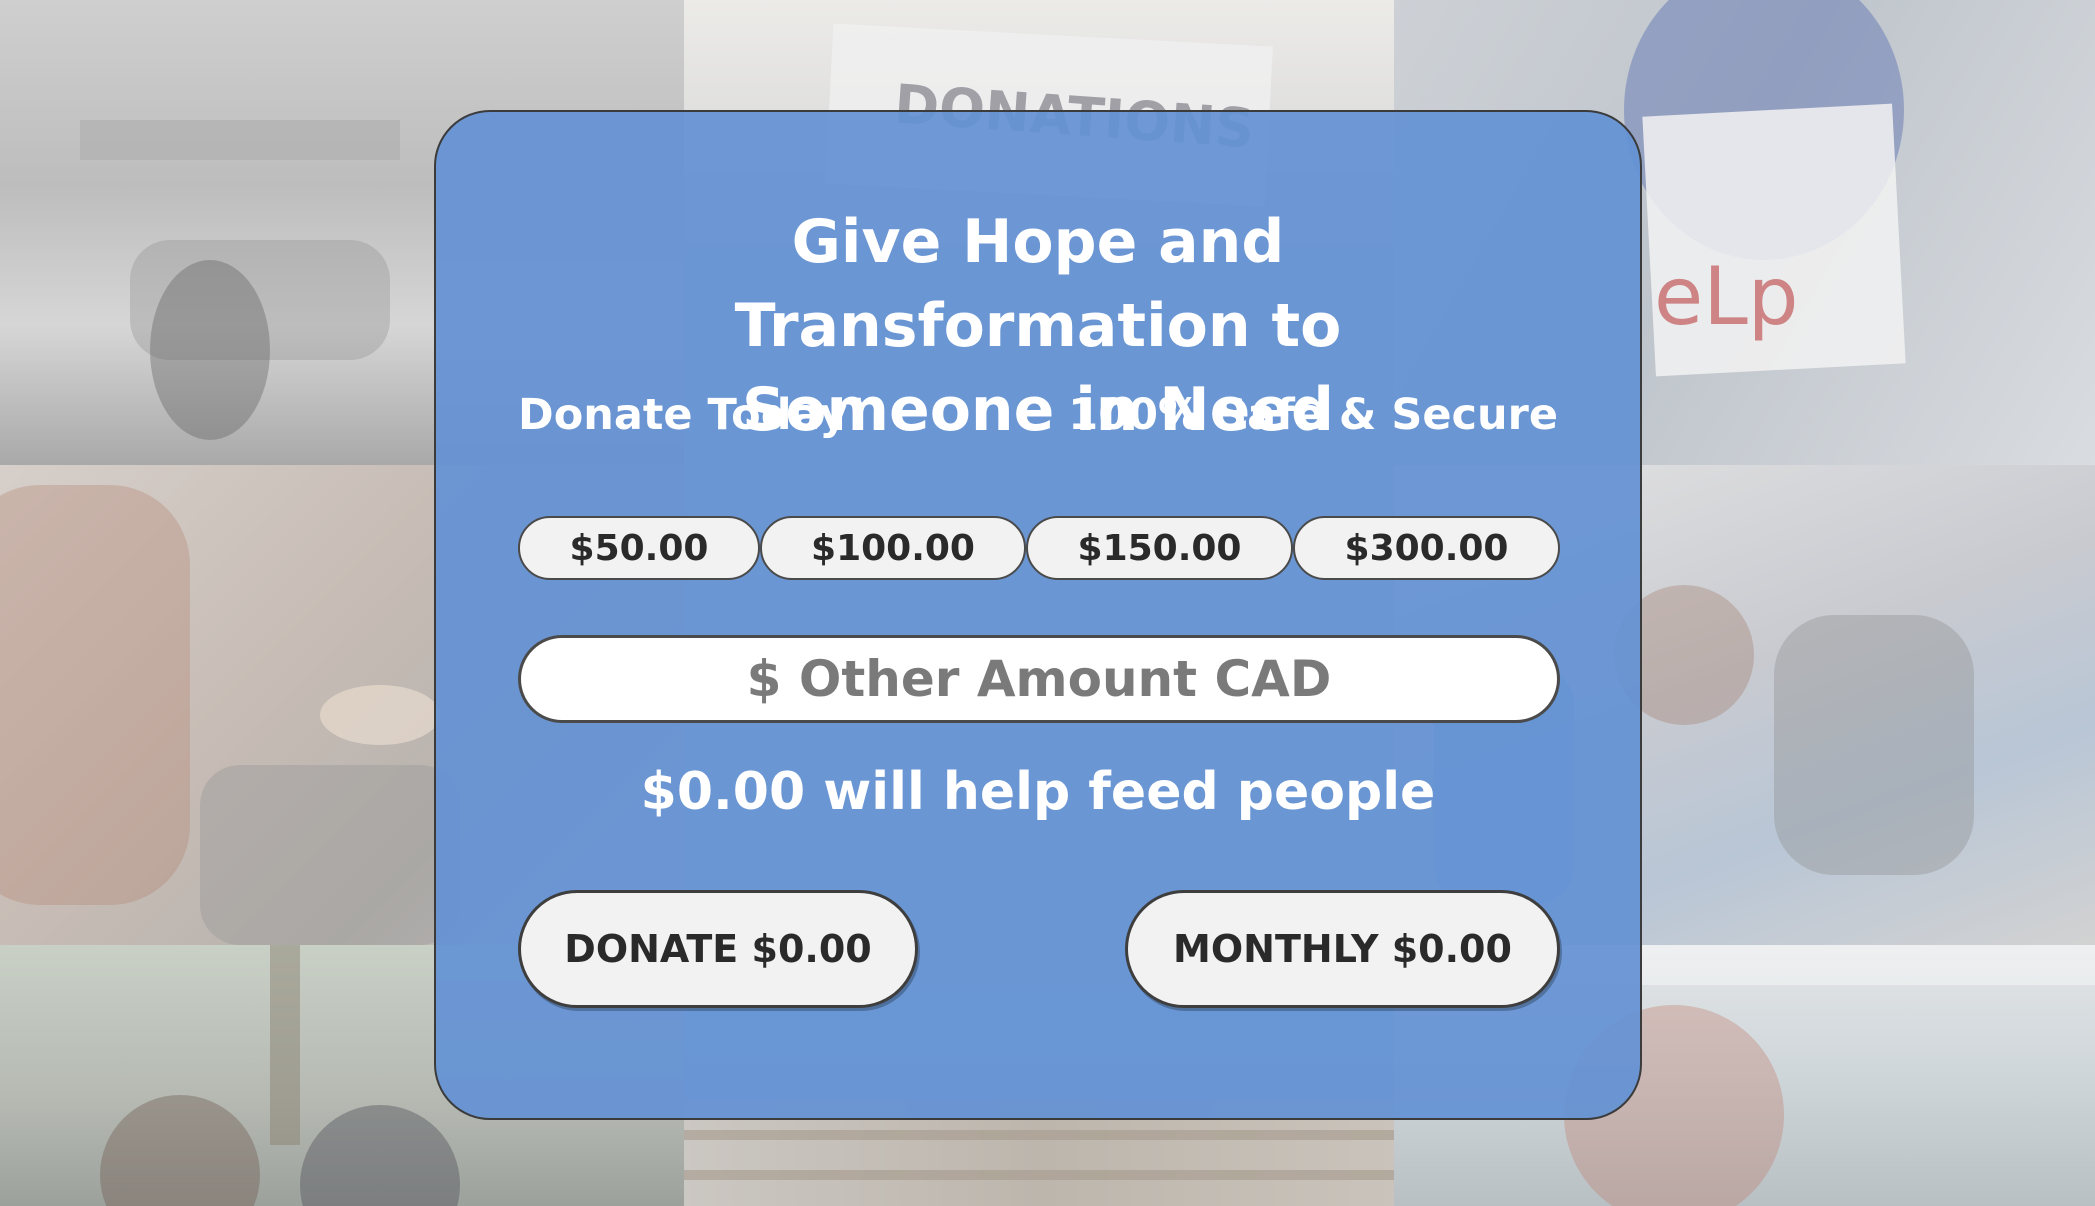  Describe the element at coordinates (1726, 296) in the screenshot. I see `help-sign-text: eLp` at that location.